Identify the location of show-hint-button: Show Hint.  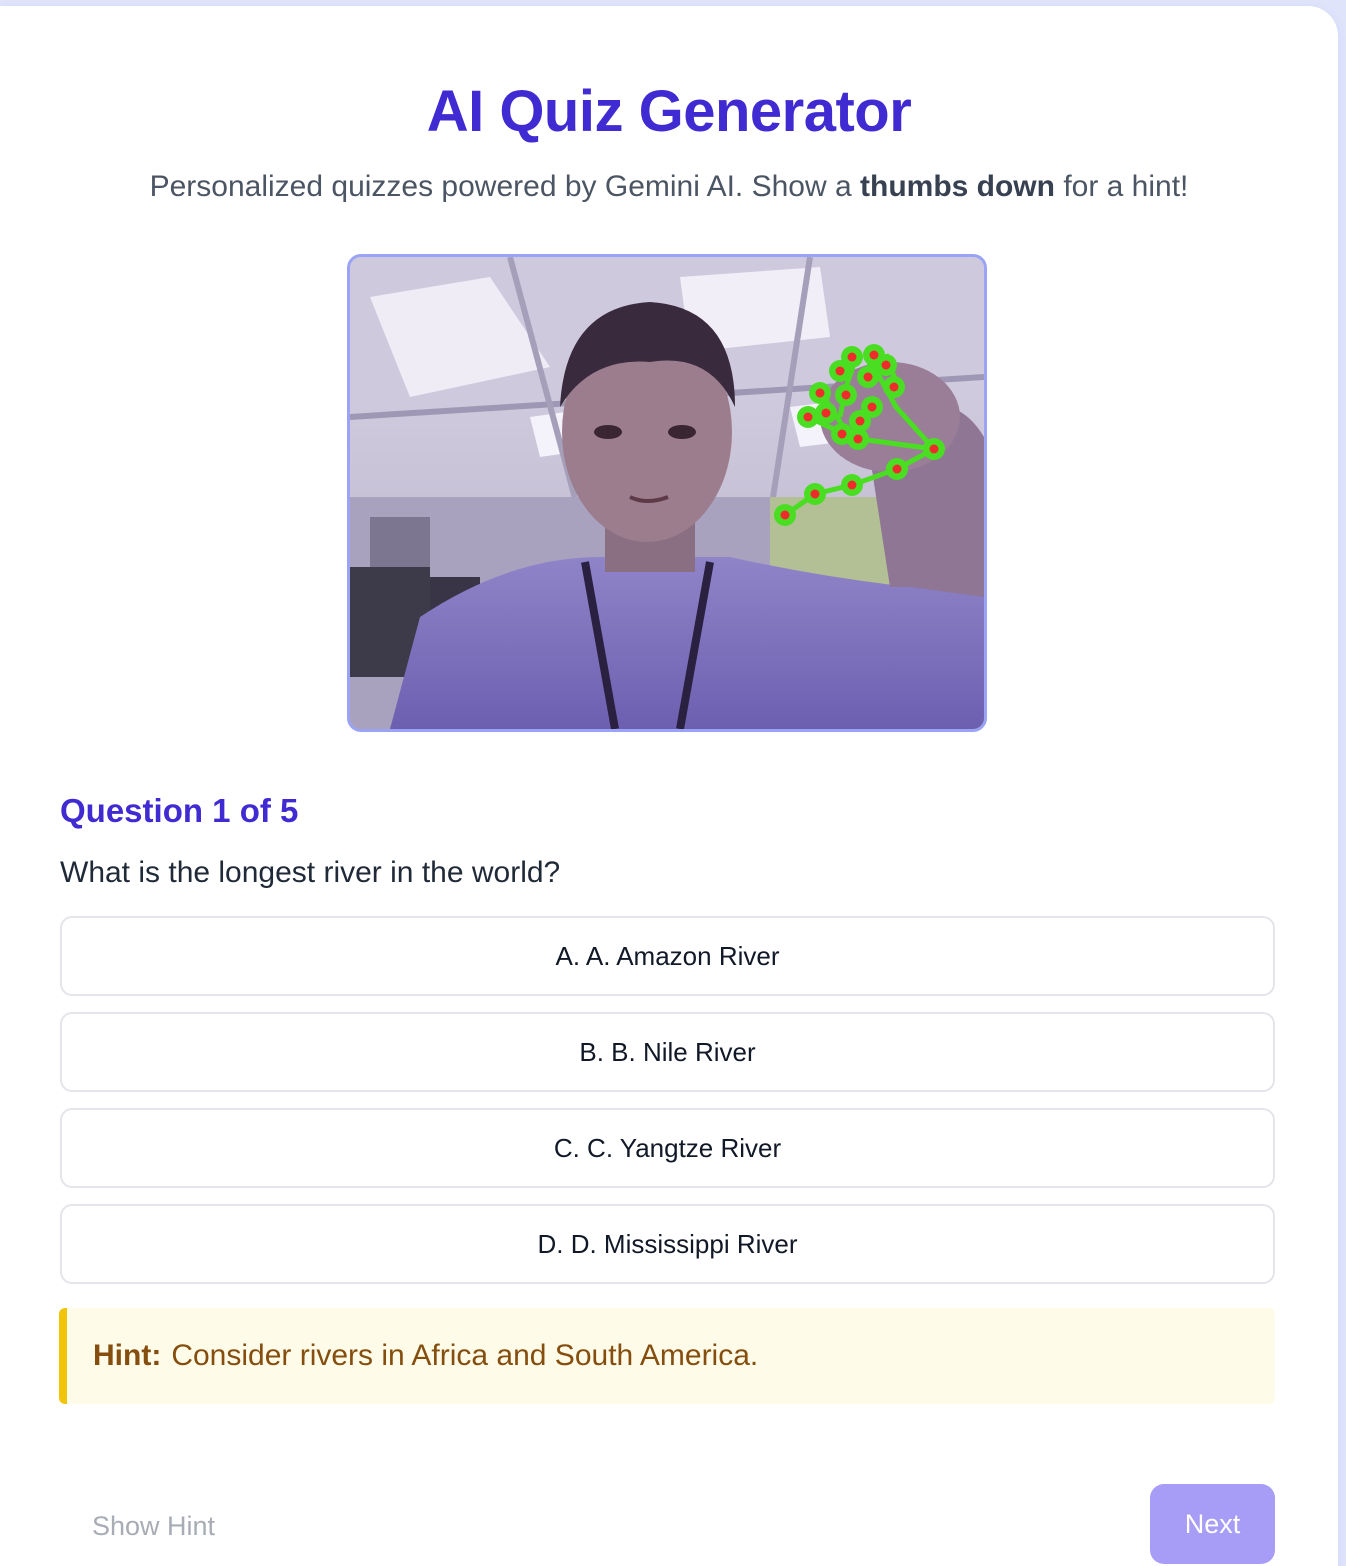
(160, 1526).